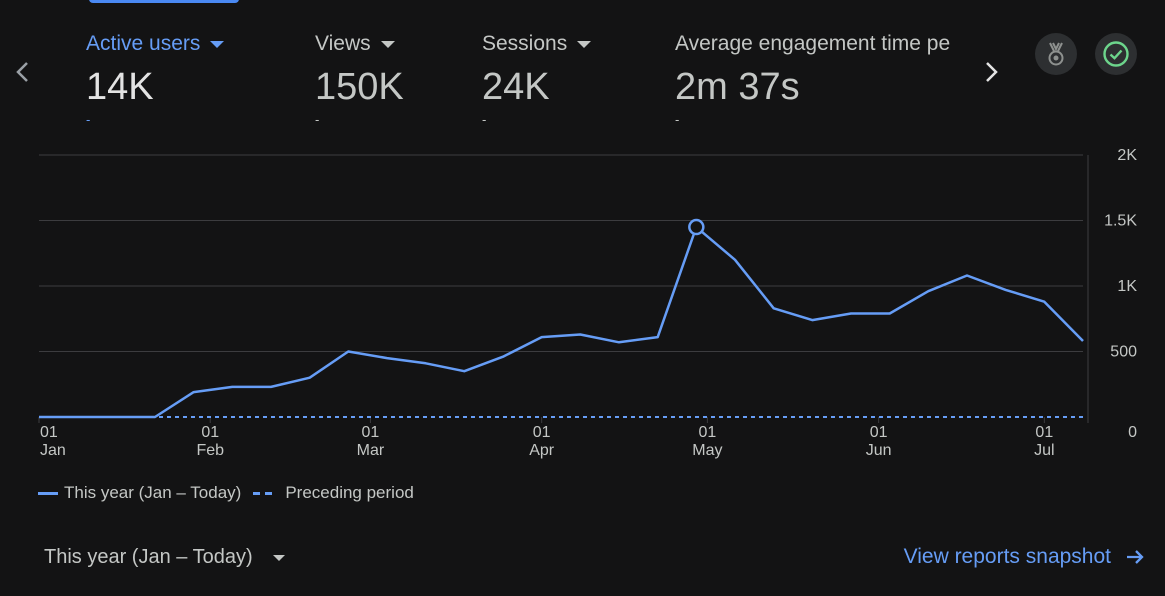 This screenshot has width=1165, height=596. What do you see at coordinates (349, 492) in the screenshot?
I see `legend-preceding-period: Preceding period` at bounding box center [349, 492].